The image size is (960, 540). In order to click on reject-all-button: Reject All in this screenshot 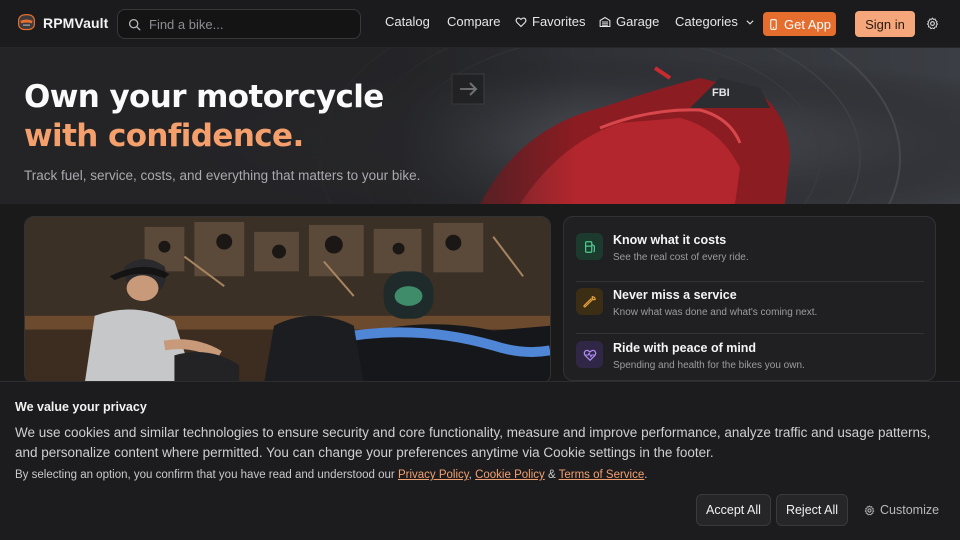, I will do `click(812, 510)`.